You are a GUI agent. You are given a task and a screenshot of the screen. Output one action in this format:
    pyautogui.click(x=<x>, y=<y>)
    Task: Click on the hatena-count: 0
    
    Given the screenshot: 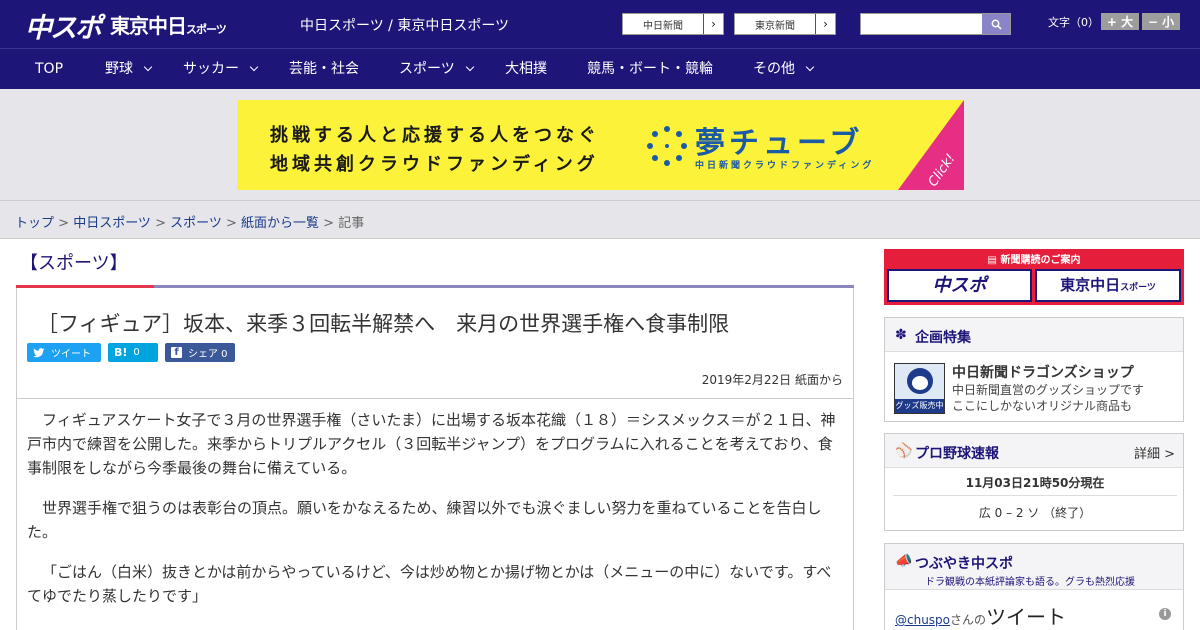 What is the action you would take?
    pyautogui.click(x=136, y=352)
    